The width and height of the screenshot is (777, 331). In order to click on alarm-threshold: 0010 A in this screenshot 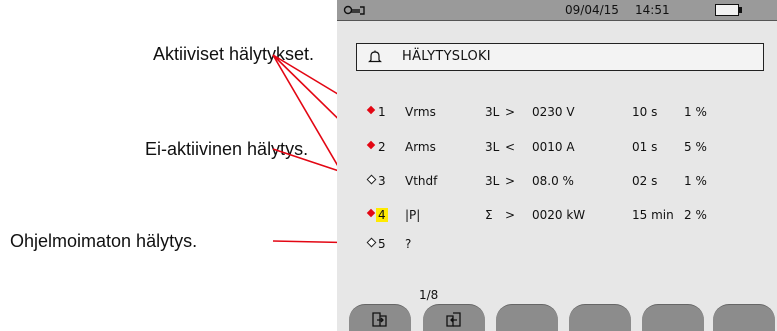, I will do `click(553, 147)`.